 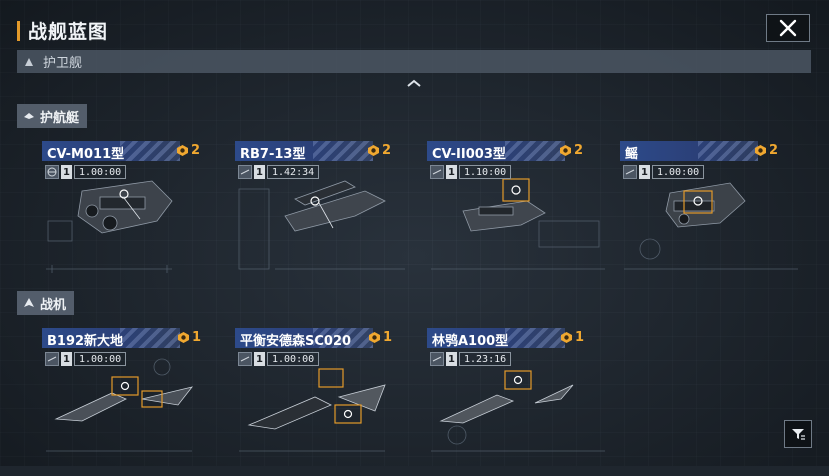 I want to click on section-tag-escort: 护航艇, so click(x=52, y=116).